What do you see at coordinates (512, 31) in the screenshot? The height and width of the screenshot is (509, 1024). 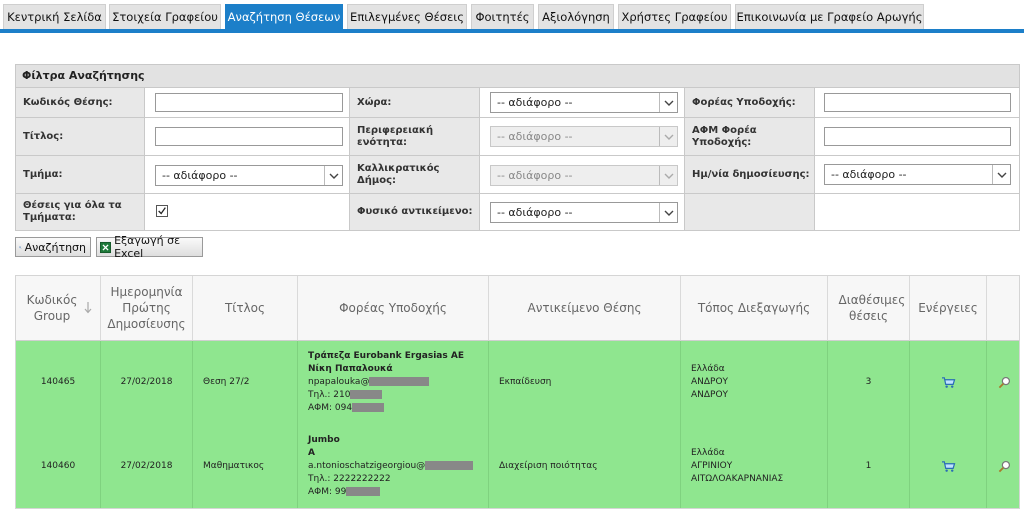 I see `tab-underline` at bounding box center [512, 31].